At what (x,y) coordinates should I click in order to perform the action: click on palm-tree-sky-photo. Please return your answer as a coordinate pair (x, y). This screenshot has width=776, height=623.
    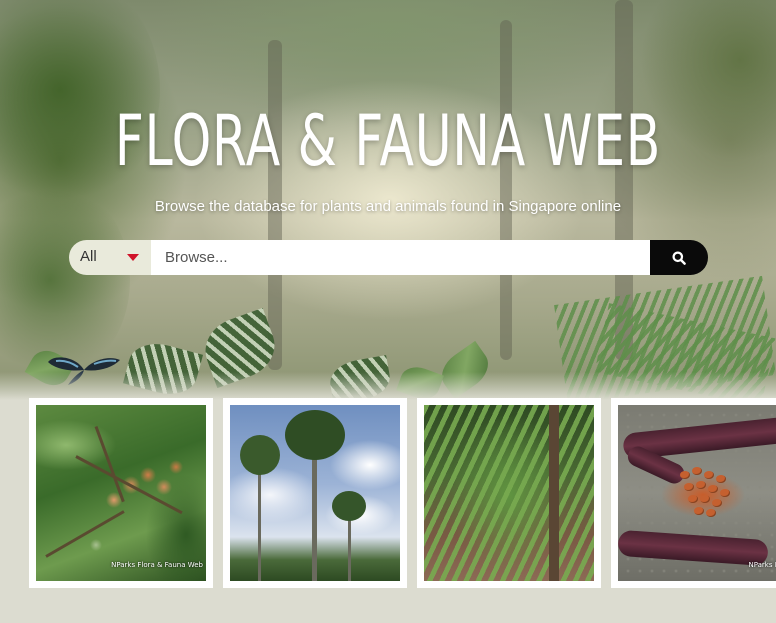
    Looking at the image, I should click on (315, 493).